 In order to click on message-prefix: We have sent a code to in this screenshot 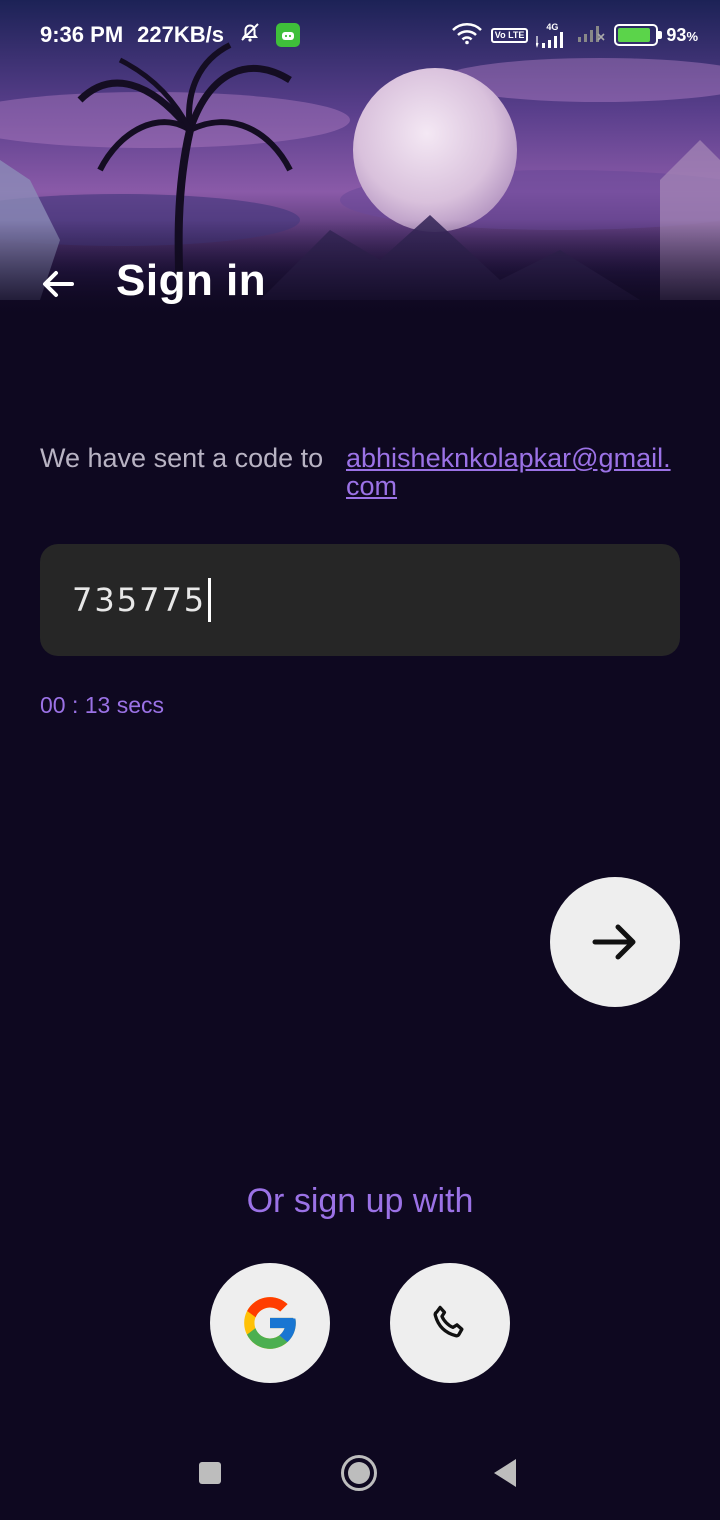, I will do `click(182, 458)`.